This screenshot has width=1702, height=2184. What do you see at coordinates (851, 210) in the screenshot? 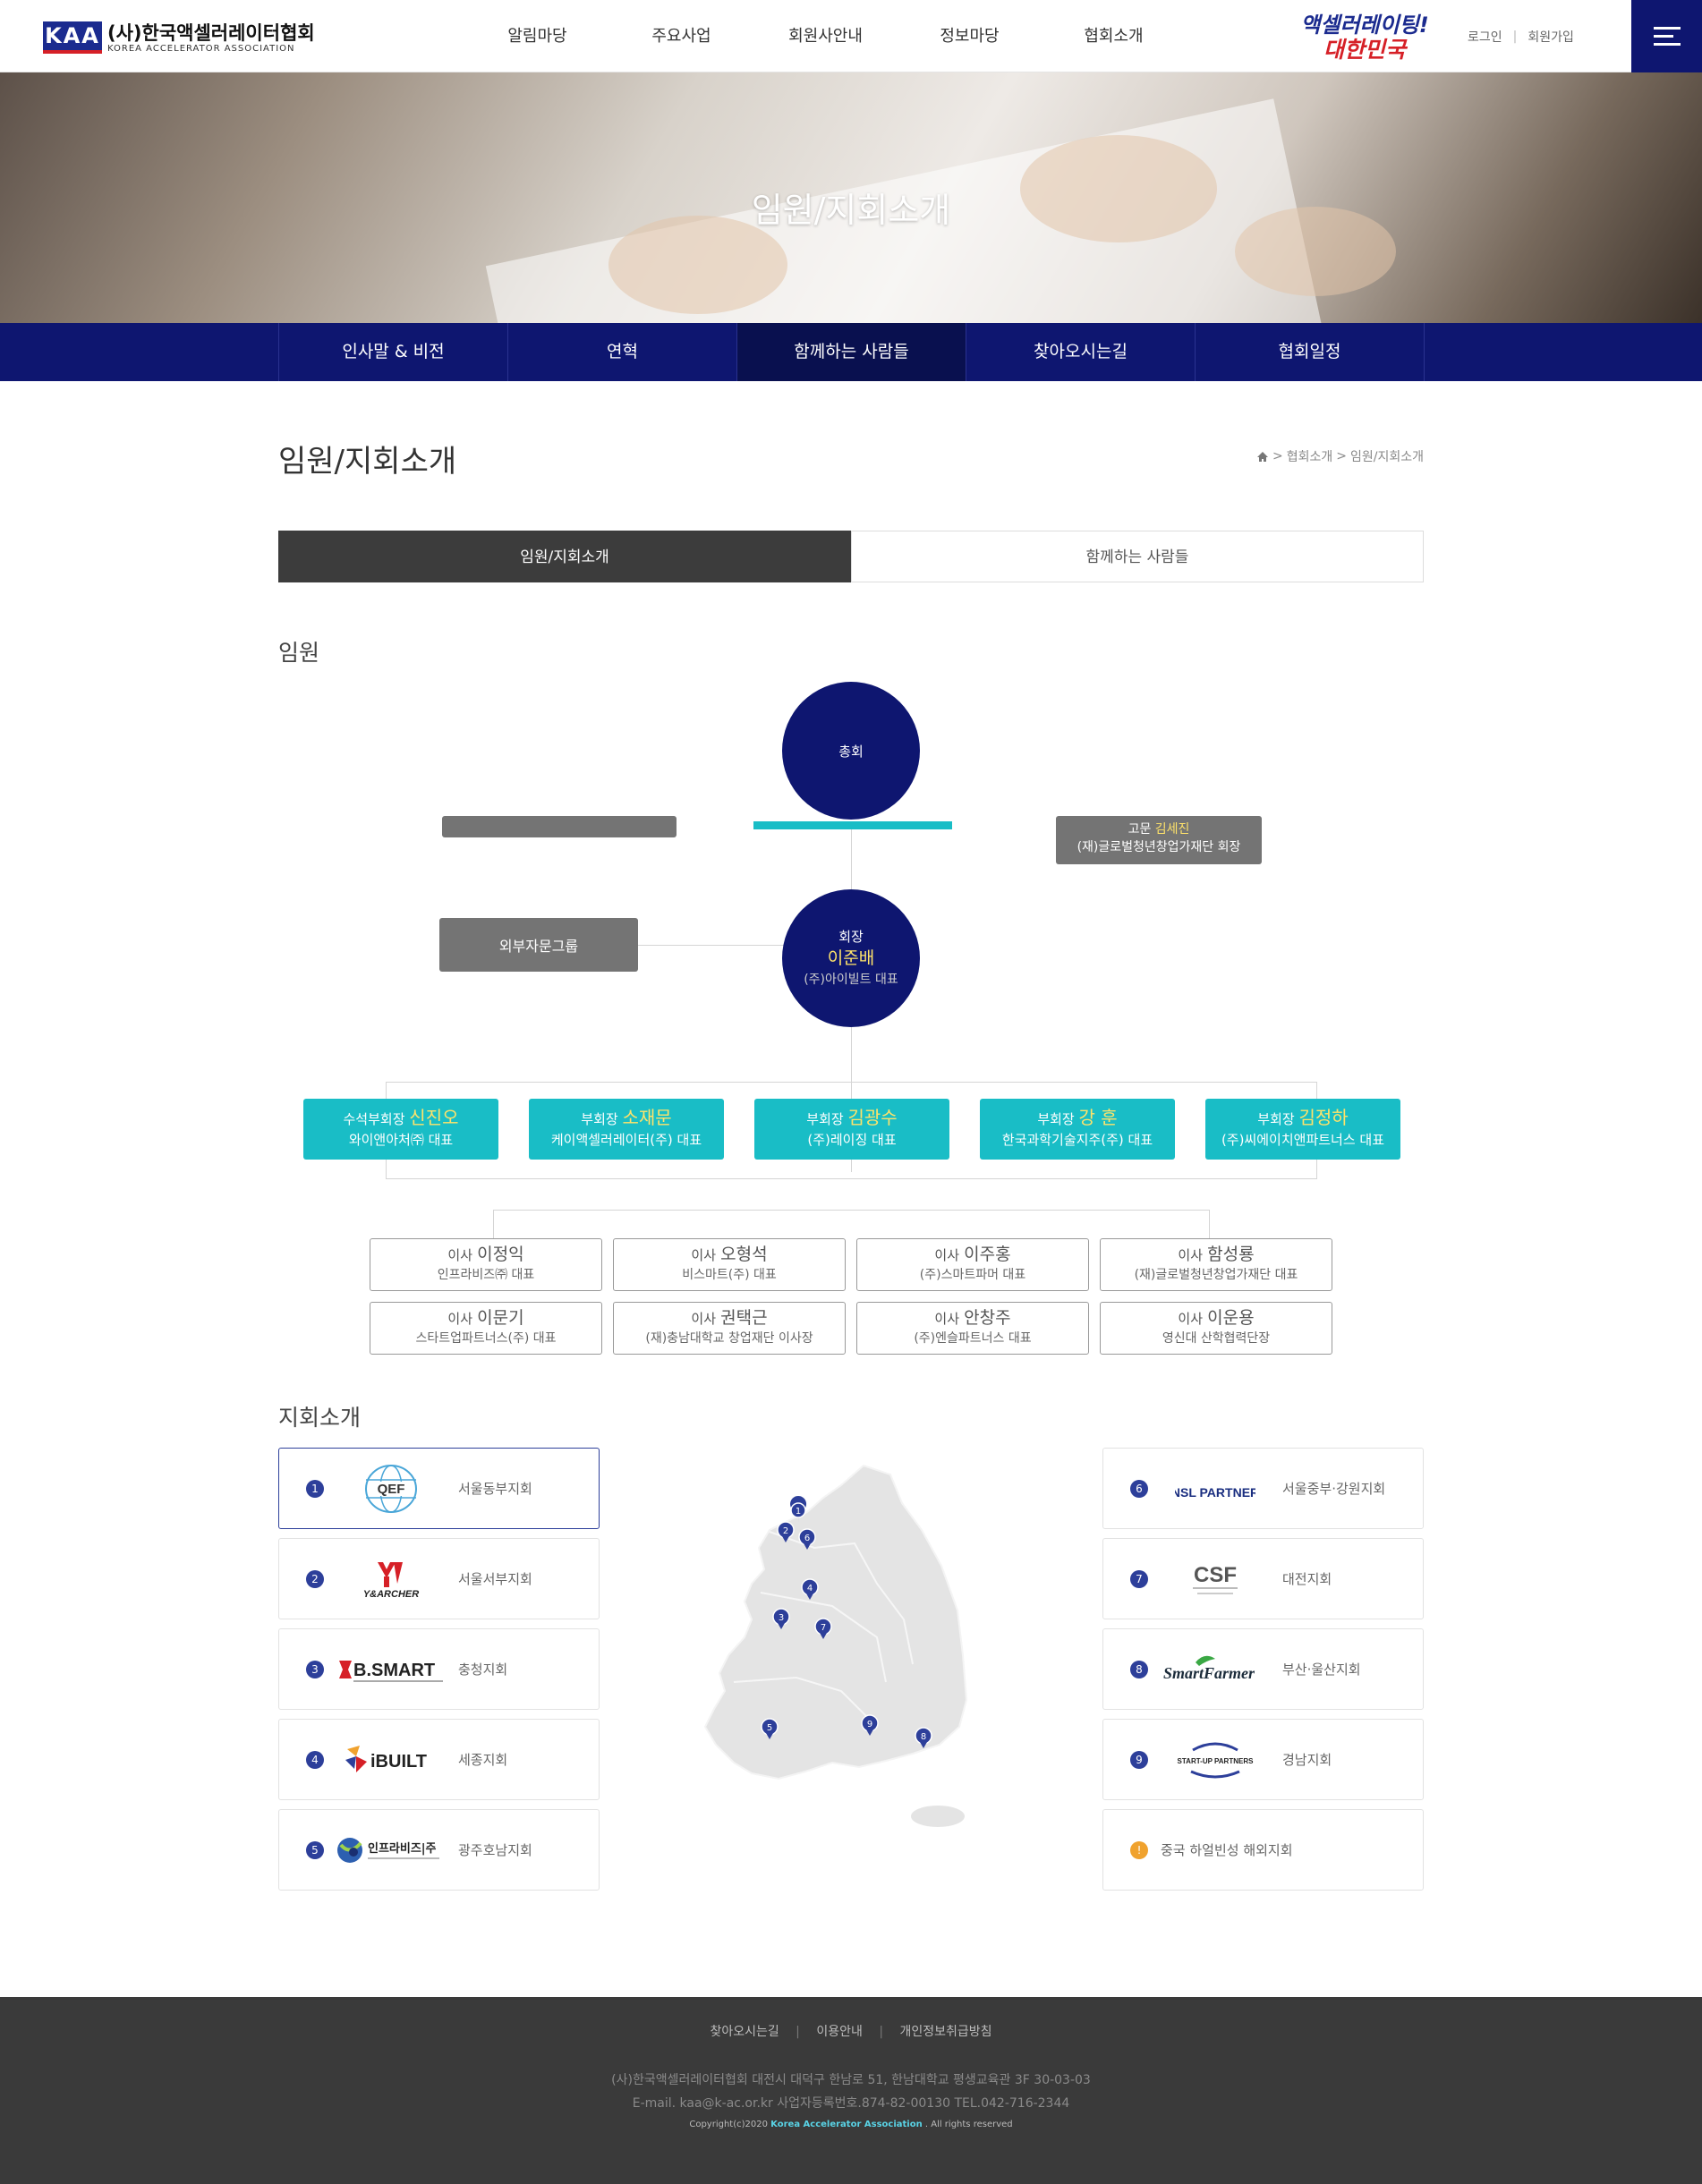
I see `hero-title: 임원/지회소개` at bounding box center [851, 210].